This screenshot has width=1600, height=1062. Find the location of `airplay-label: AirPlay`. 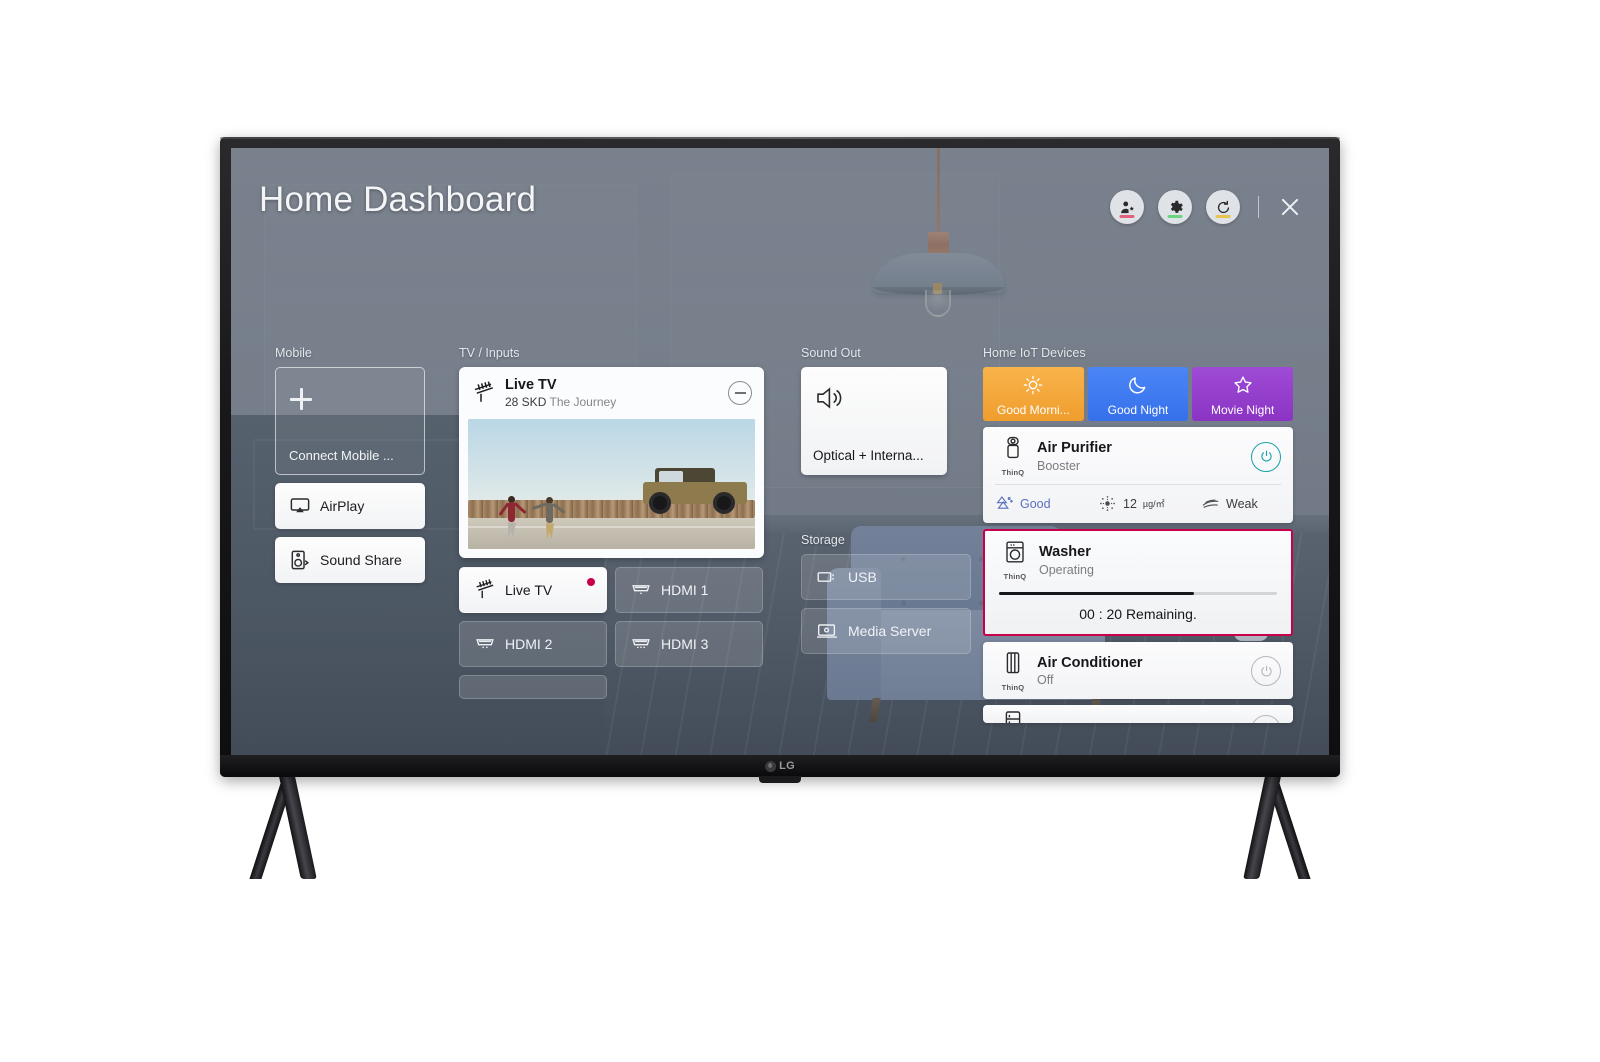

airplay-label: AirPlay is located at coordinates (342, 506).